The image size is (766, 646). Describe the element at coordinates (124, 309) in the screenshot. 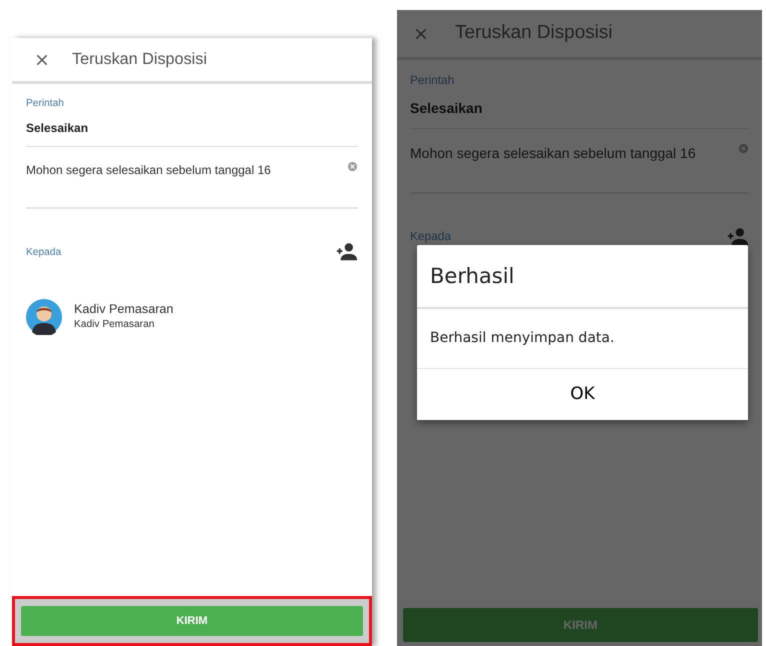

I see `recipient-name: Kadiv Pemasaran` at that location.